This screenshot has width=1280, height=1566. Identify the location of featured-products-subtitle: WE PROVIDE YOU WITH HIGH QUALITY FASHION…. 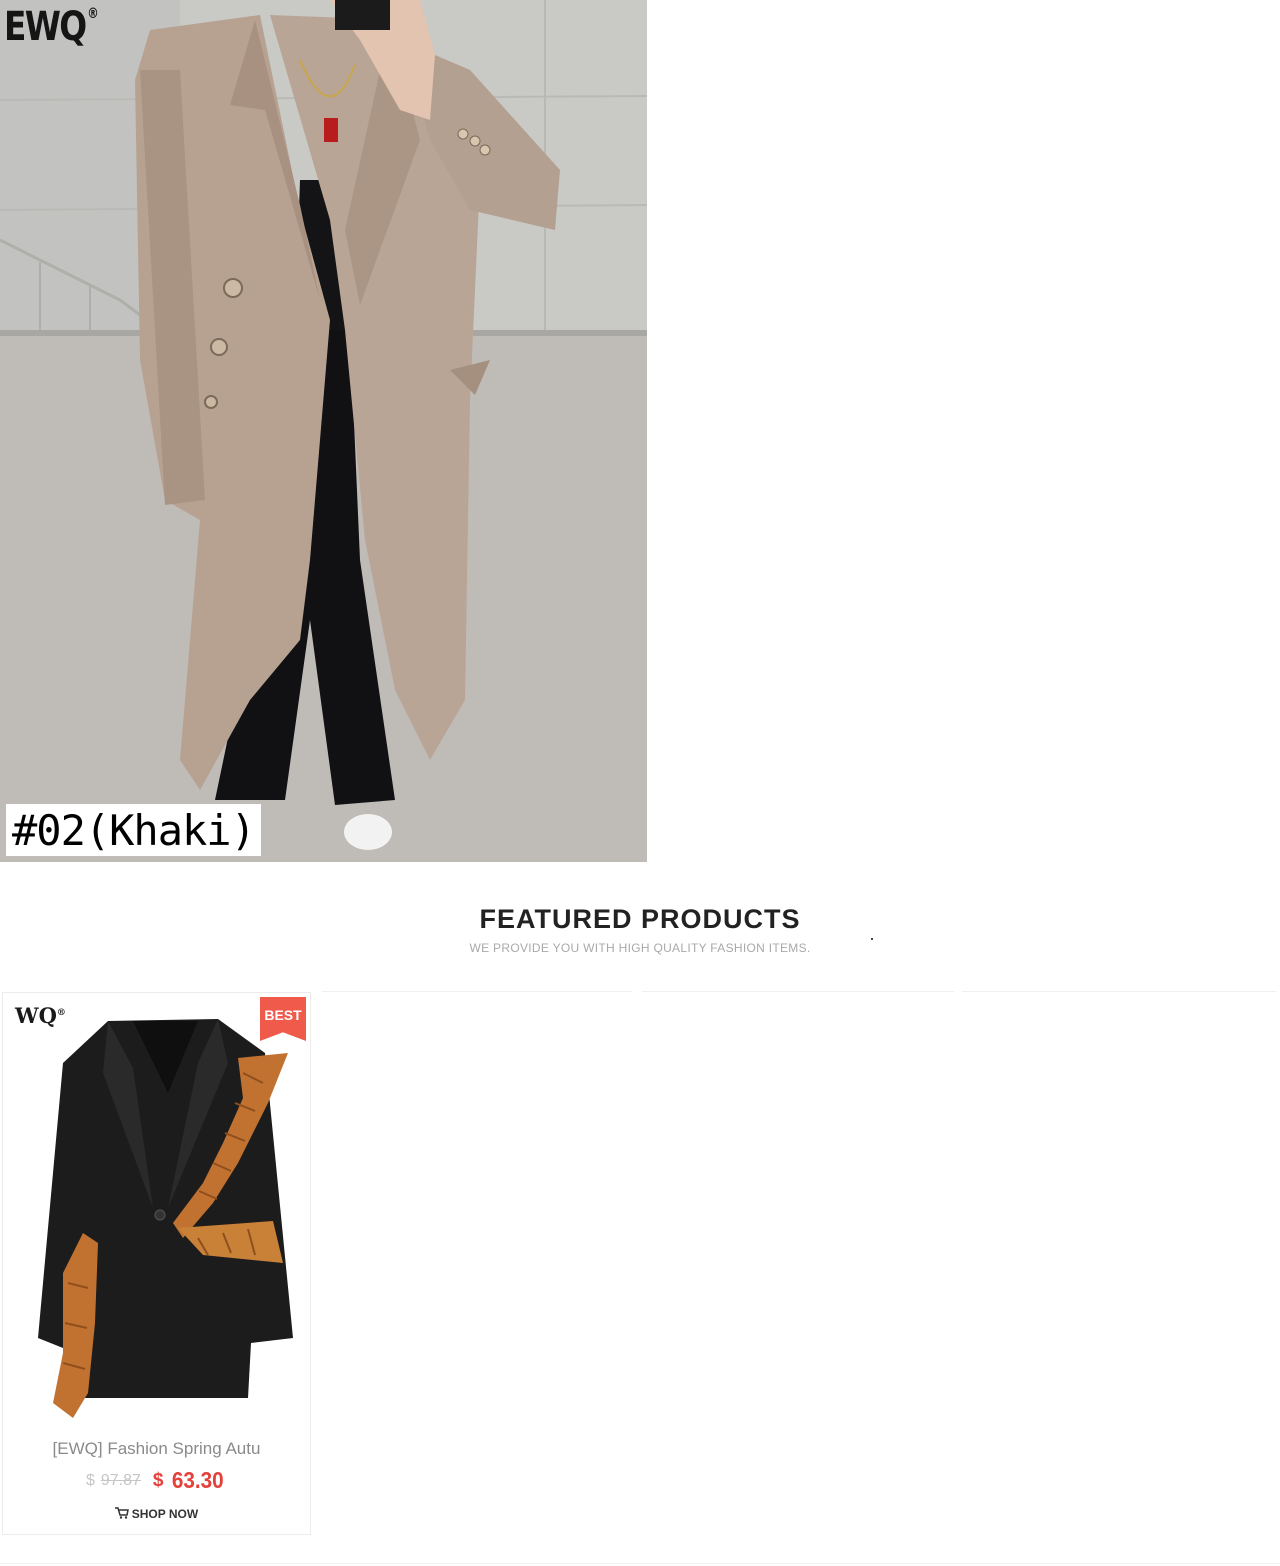
(640, 948).